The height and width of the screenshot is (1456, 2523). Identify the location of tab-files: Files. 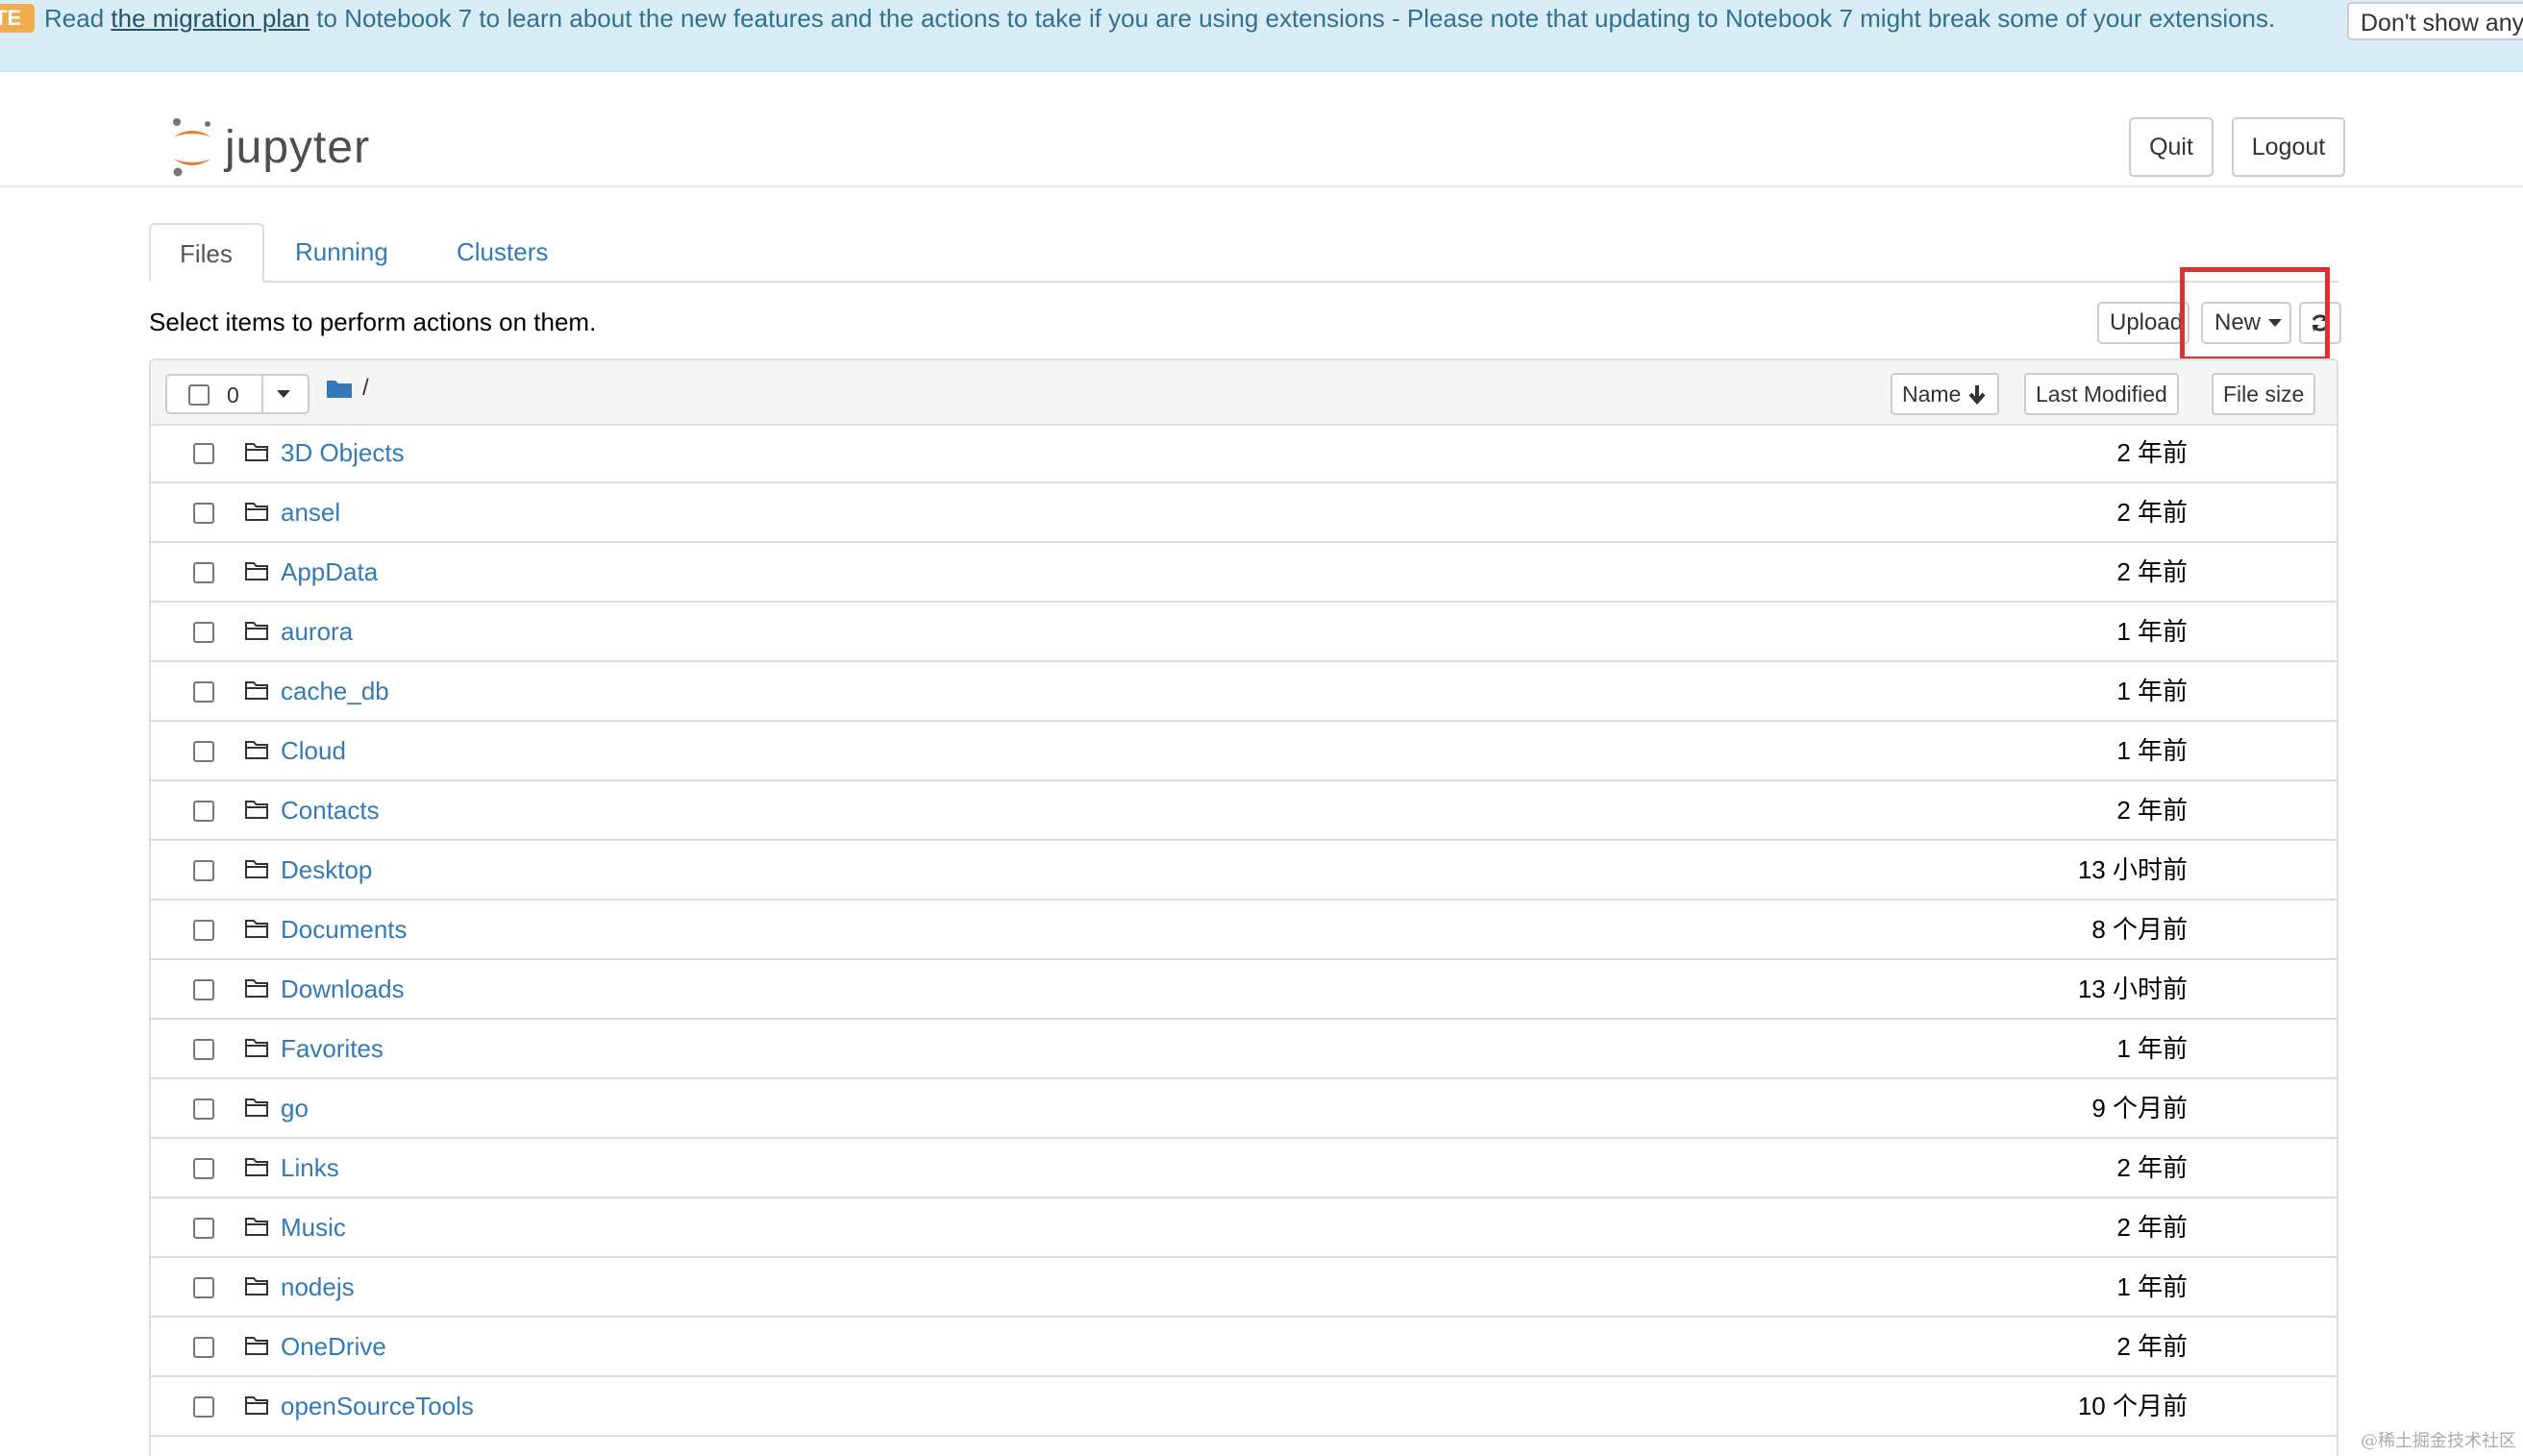
(206, 253).